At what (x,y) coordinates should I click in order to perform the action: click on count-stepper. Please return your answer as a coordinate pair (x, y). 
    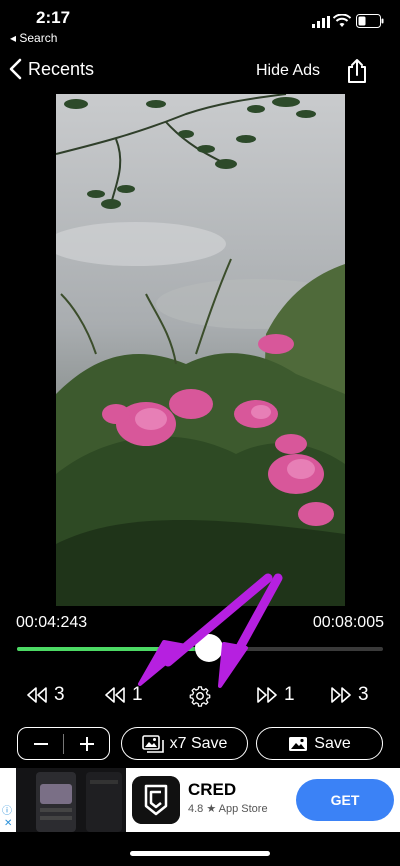
    Looking at the image, I should click on (63, 743).